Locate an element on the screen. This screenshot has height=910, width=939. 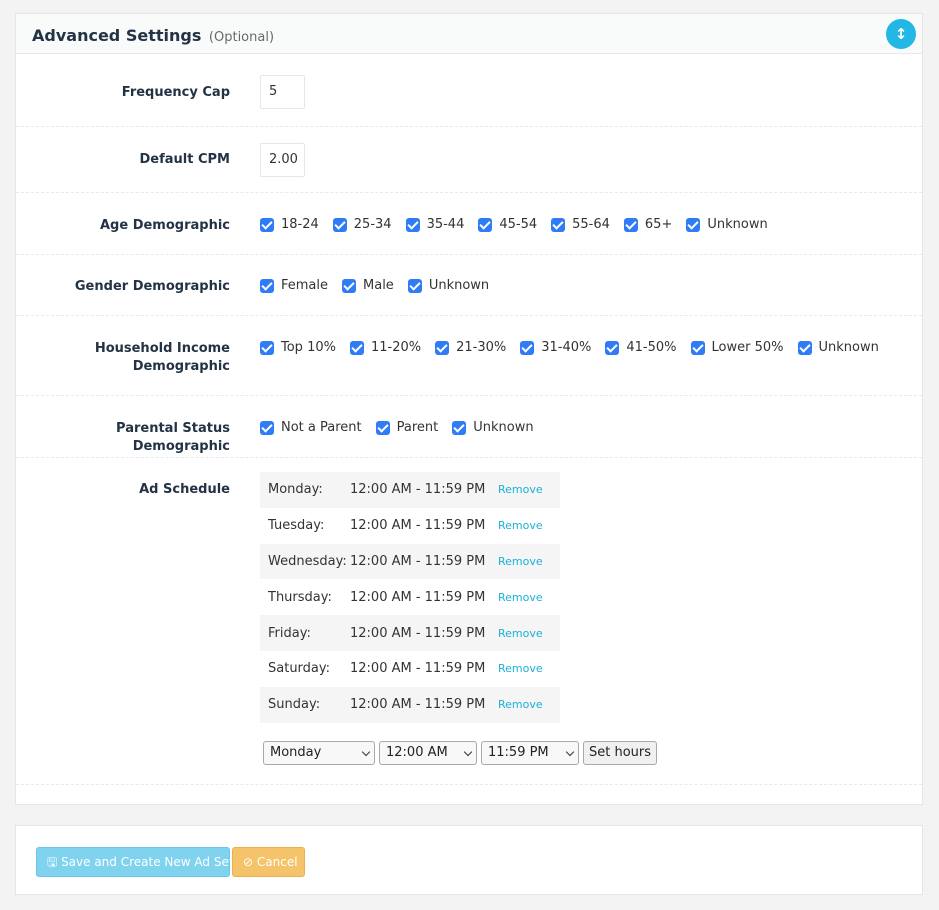
set-hours-button: Set hours is located at coordinates (620, 753).